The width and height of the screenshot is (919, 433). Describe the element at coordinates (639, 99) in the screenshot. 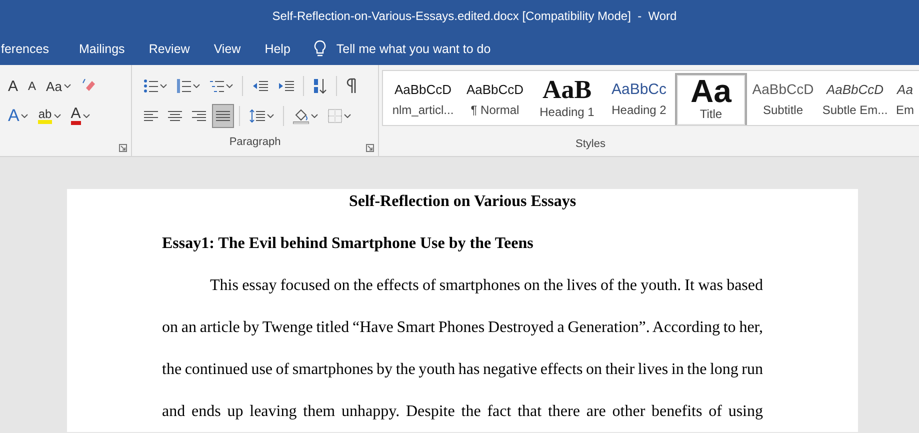

I see `style-item: AaBbCc Heading 2` at that location.